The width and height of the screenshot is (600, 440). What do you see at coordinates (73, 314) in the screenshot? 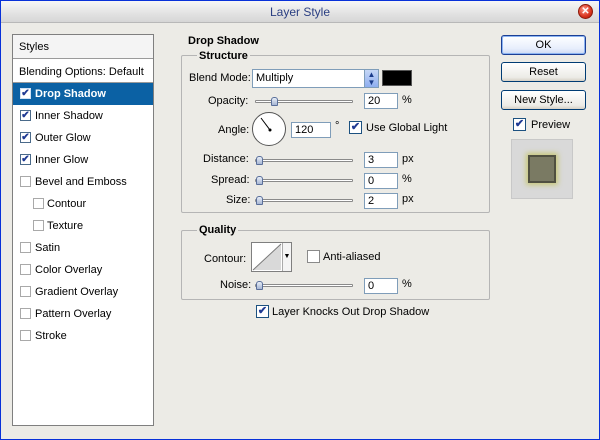
I see `style-item-label: Pattern Overlay` at bounding box center [73, 314].